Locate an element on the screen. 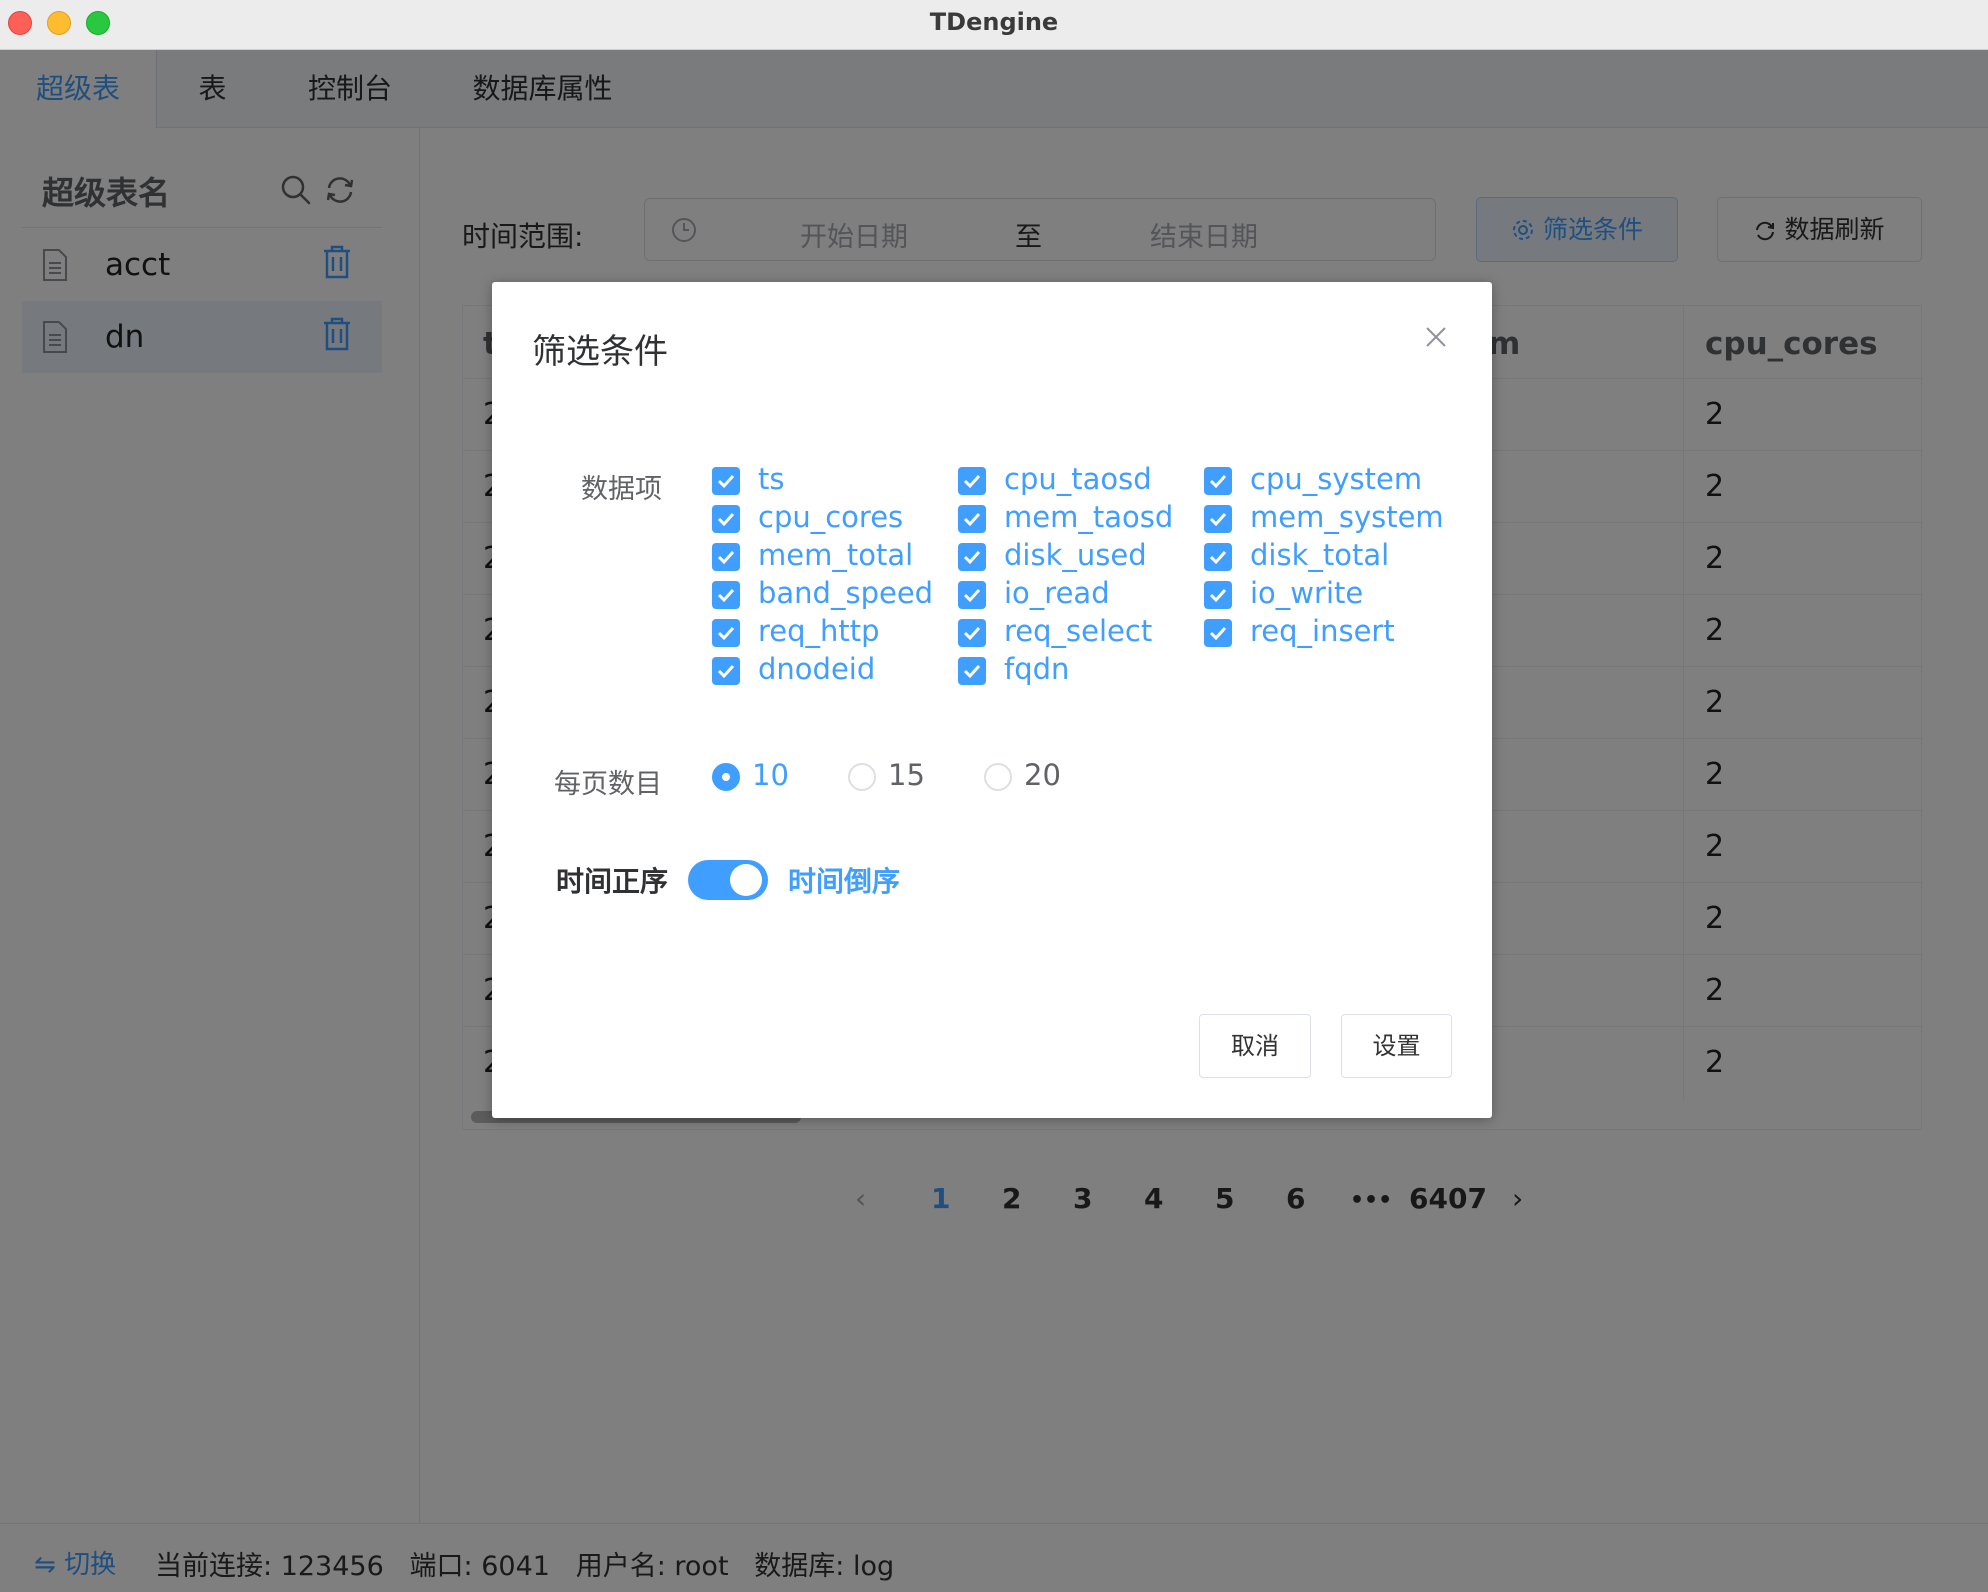 The height and width of the screenshot is (1592, 1988). checkbox-label: io_read is located at coordinates (1057, 593).